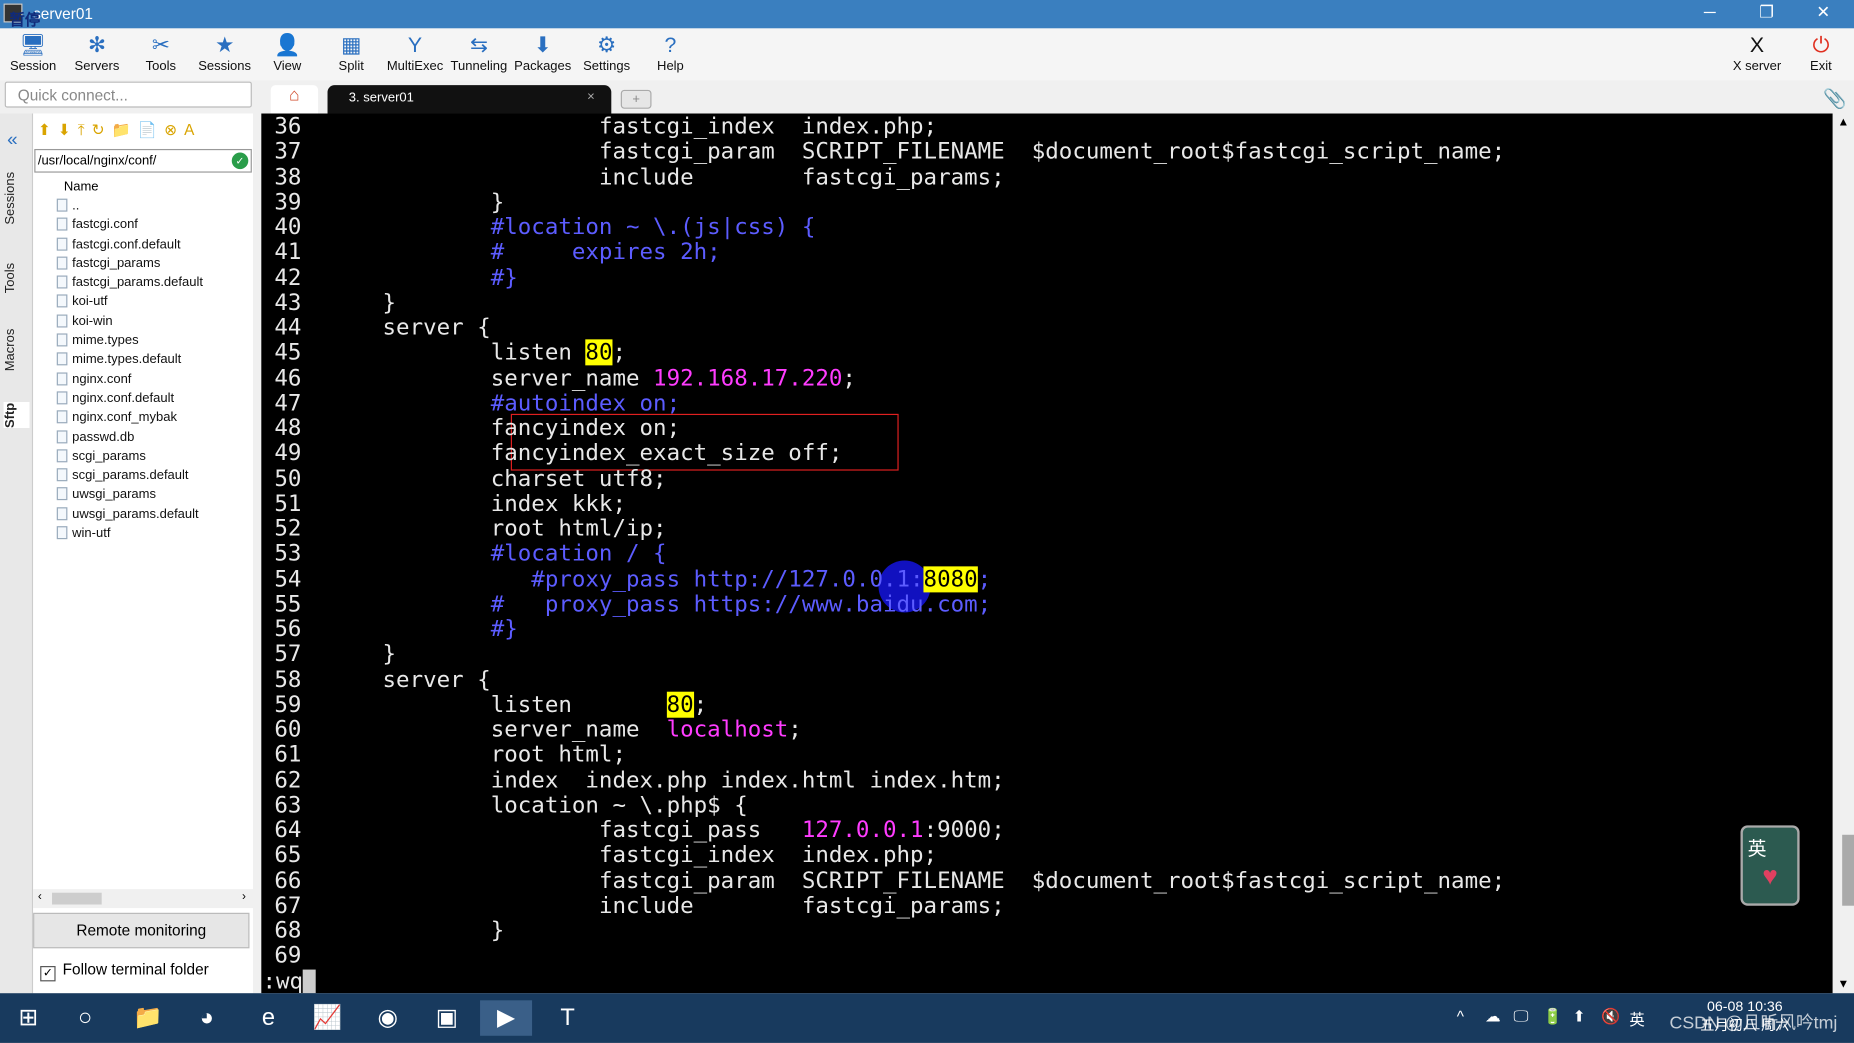 The width and height of the screenshot is (1854, 1043). Describe the element at coordinates (141, 930) in the screenshot. I see `remote-monitoring-button: Remote monitoring` at that location.